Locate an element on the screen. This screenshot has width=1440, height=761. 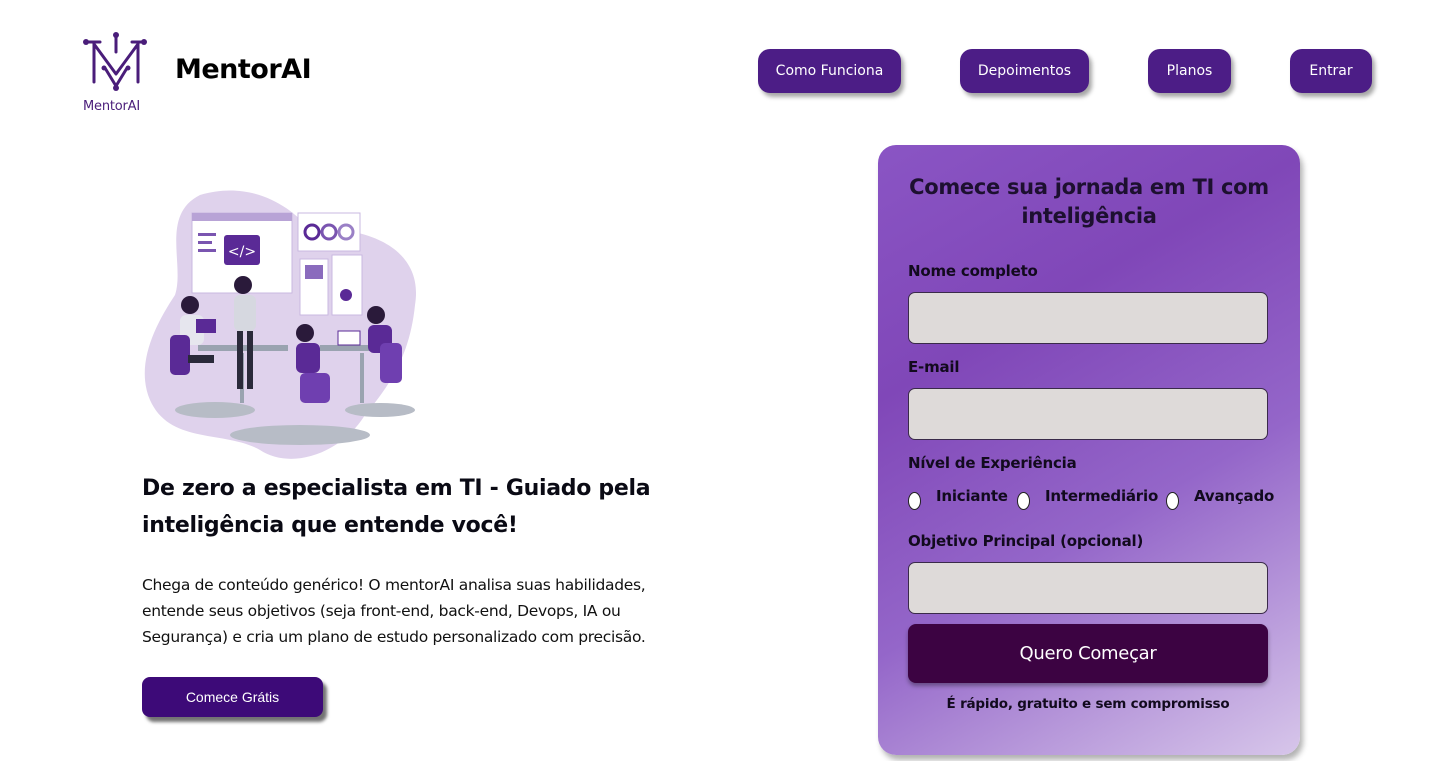
radio-avancado-label: Avançado is located at coordinates (1234, 496).